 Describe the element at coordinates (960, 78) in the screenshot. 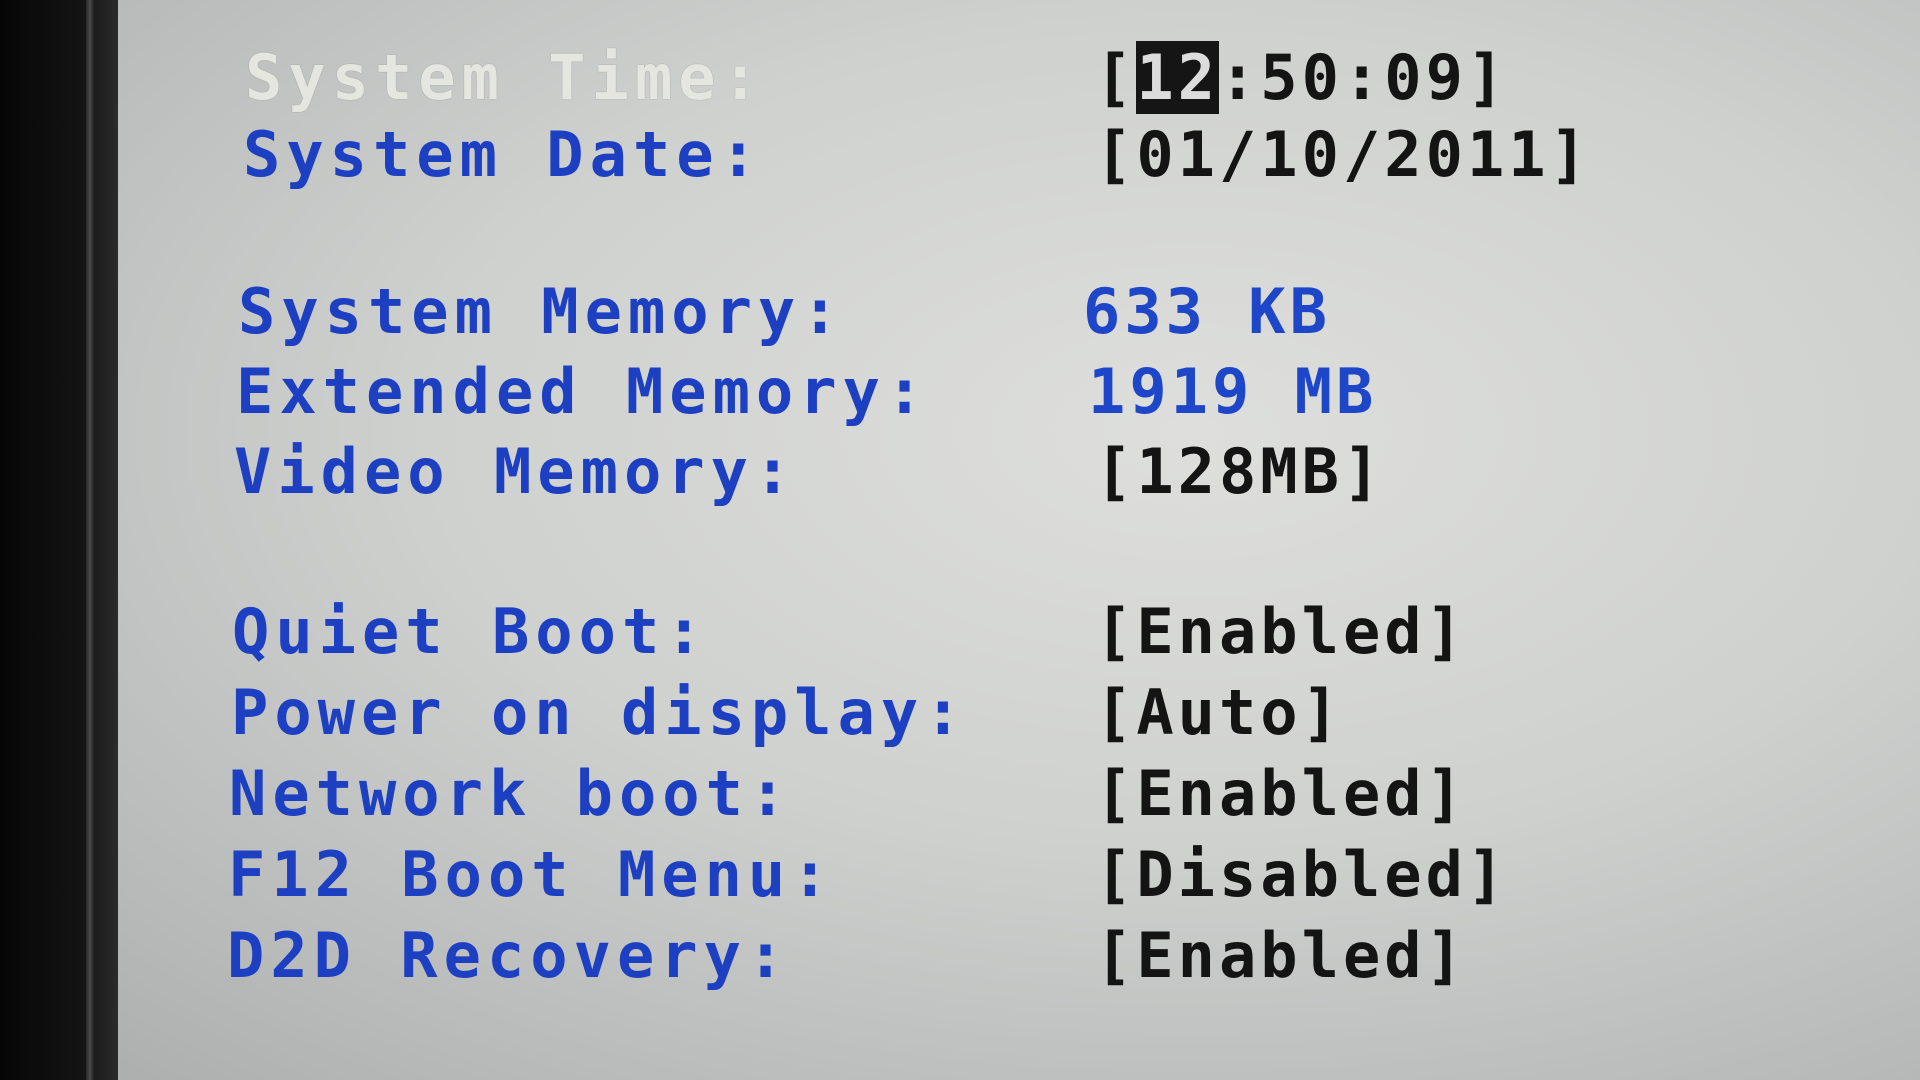

I see `system-time-row: System Time: [12:50:09]` at that location.